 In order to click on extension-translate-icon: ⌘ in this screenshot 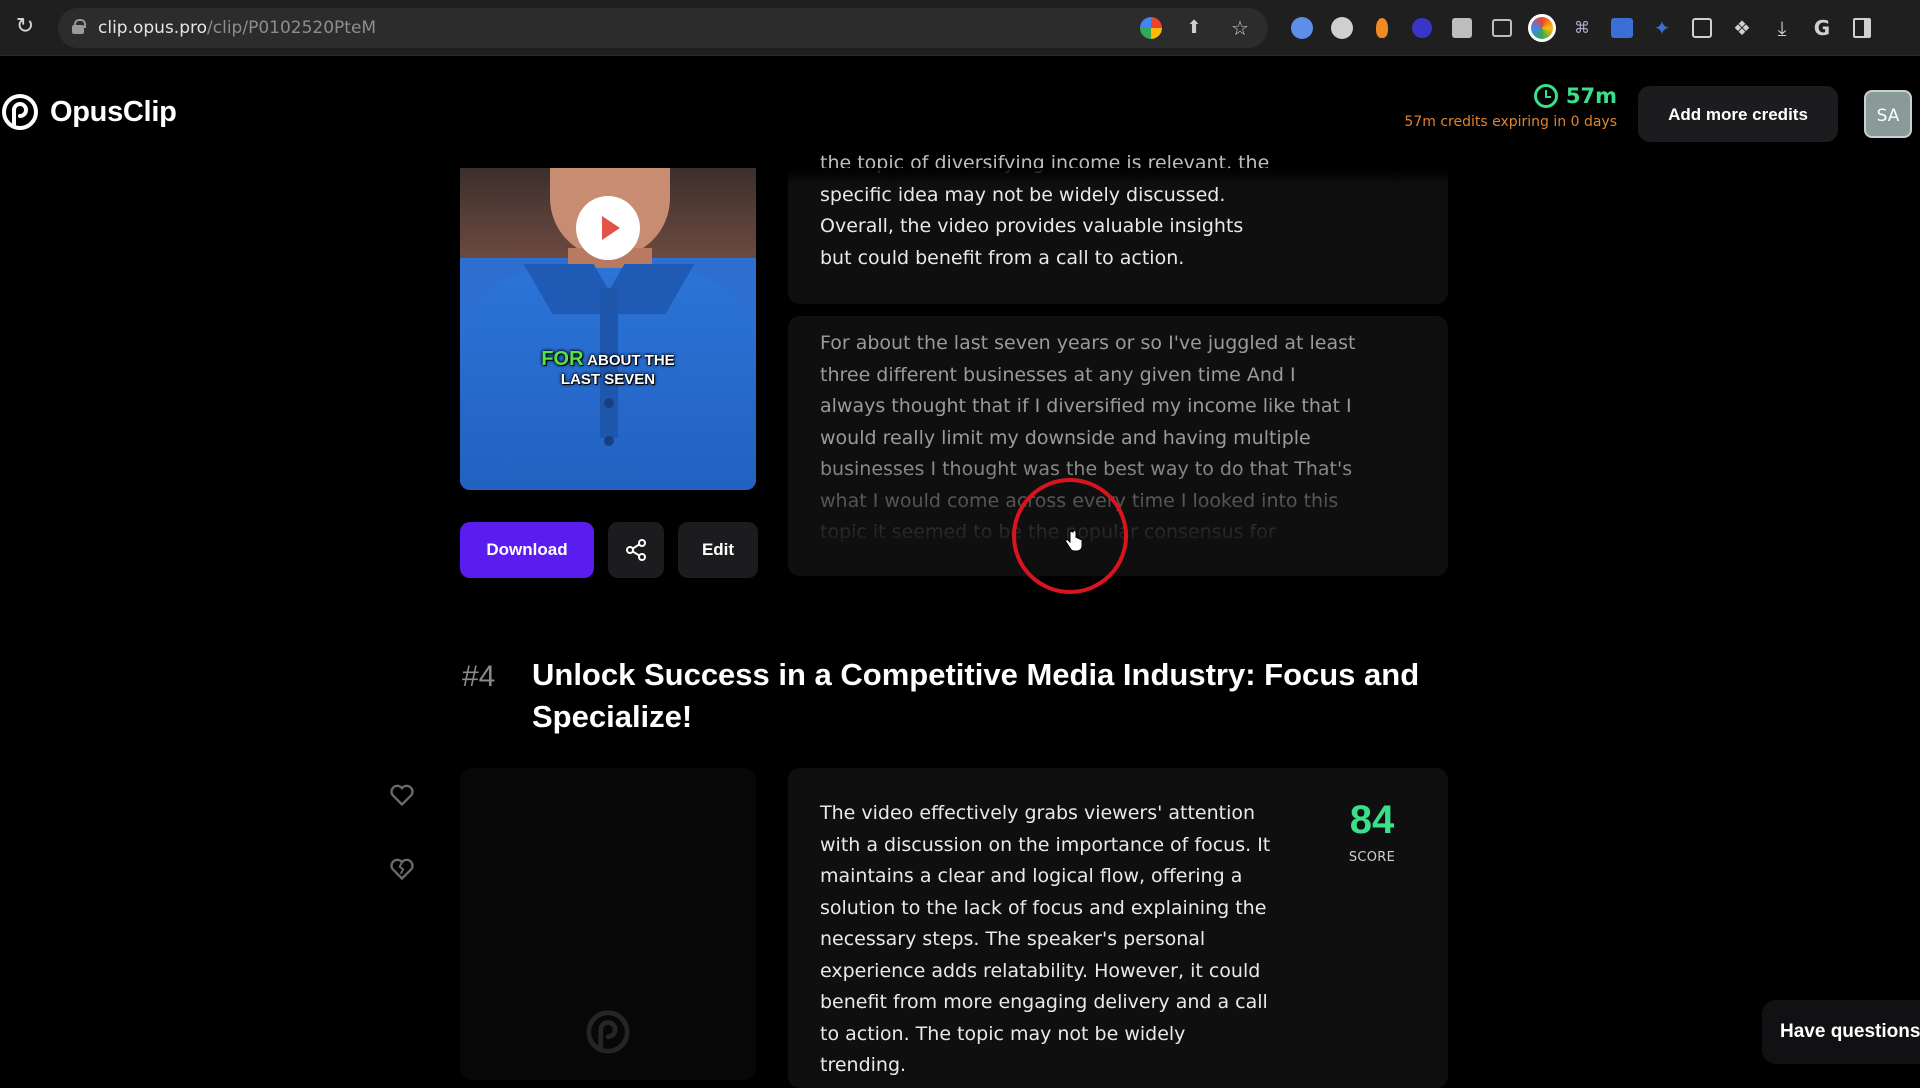, I will do `click(1582, 28)`.